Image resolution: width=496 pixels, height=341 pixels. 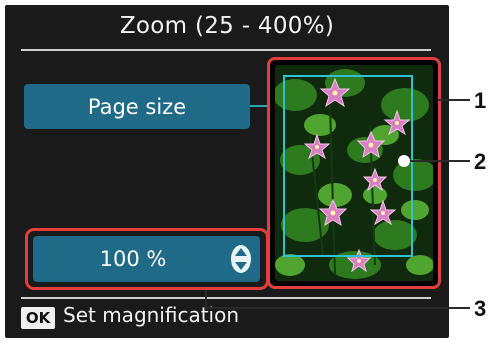 I want to click on magnification-highlight-frame: 100 %, so click(x=147, y=259).